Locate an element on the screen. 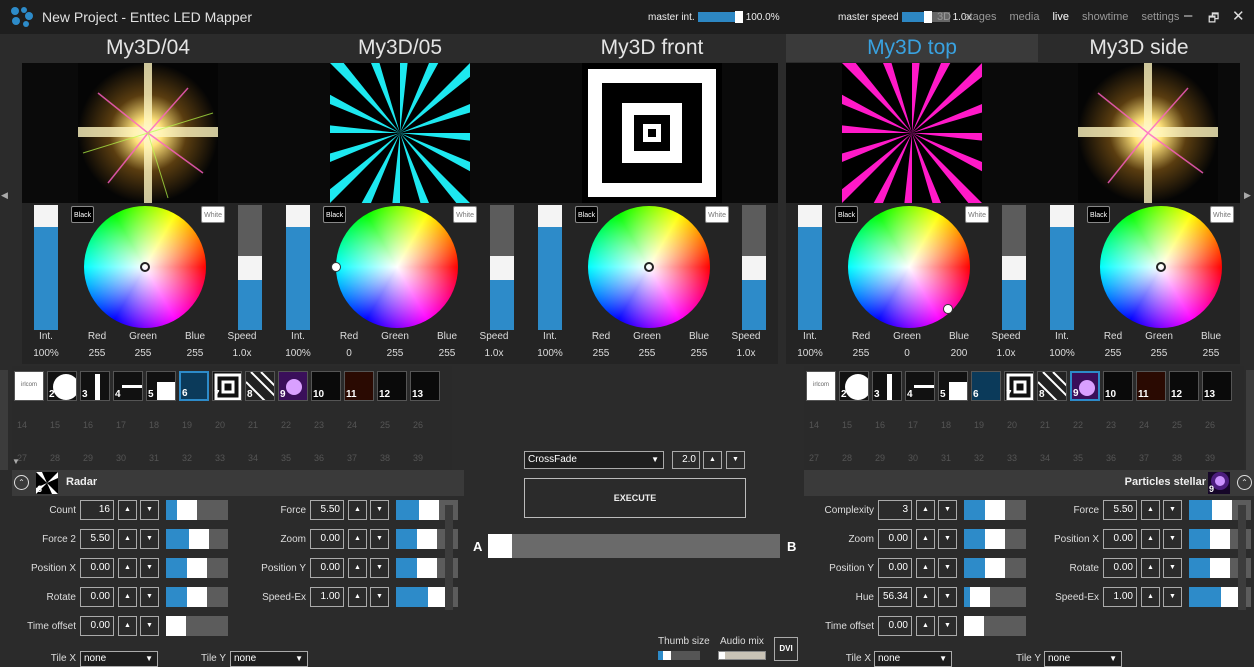  effect-slot-8: 8 is located at coordinates (260, 386).